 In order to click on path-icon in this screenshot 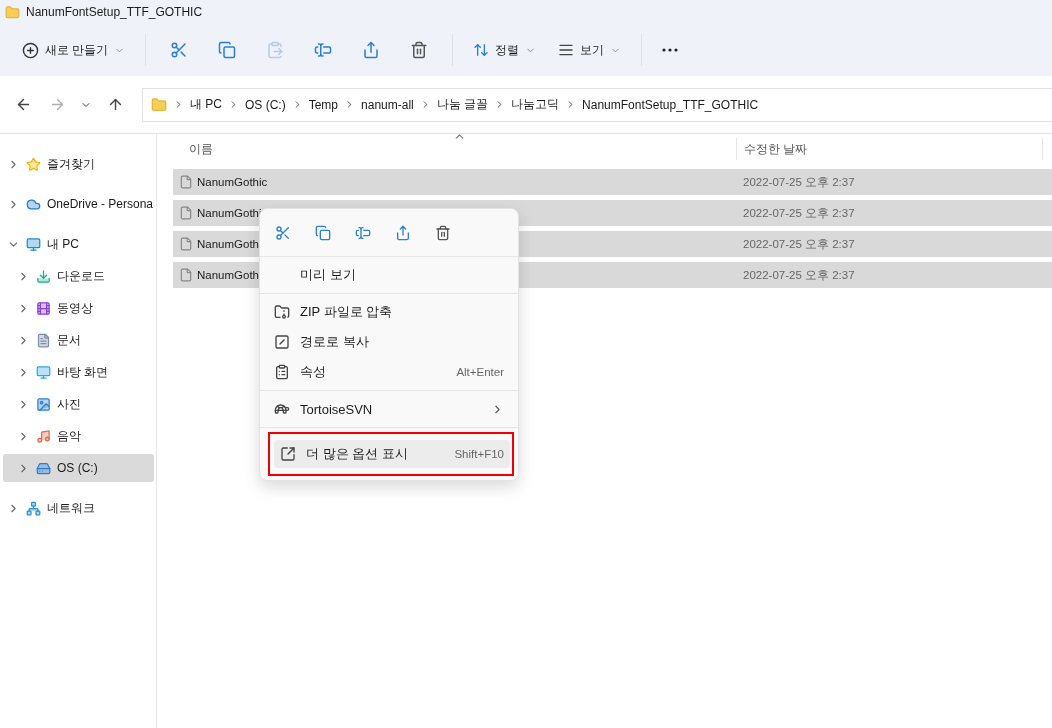, I will do `click(282, 342)`.